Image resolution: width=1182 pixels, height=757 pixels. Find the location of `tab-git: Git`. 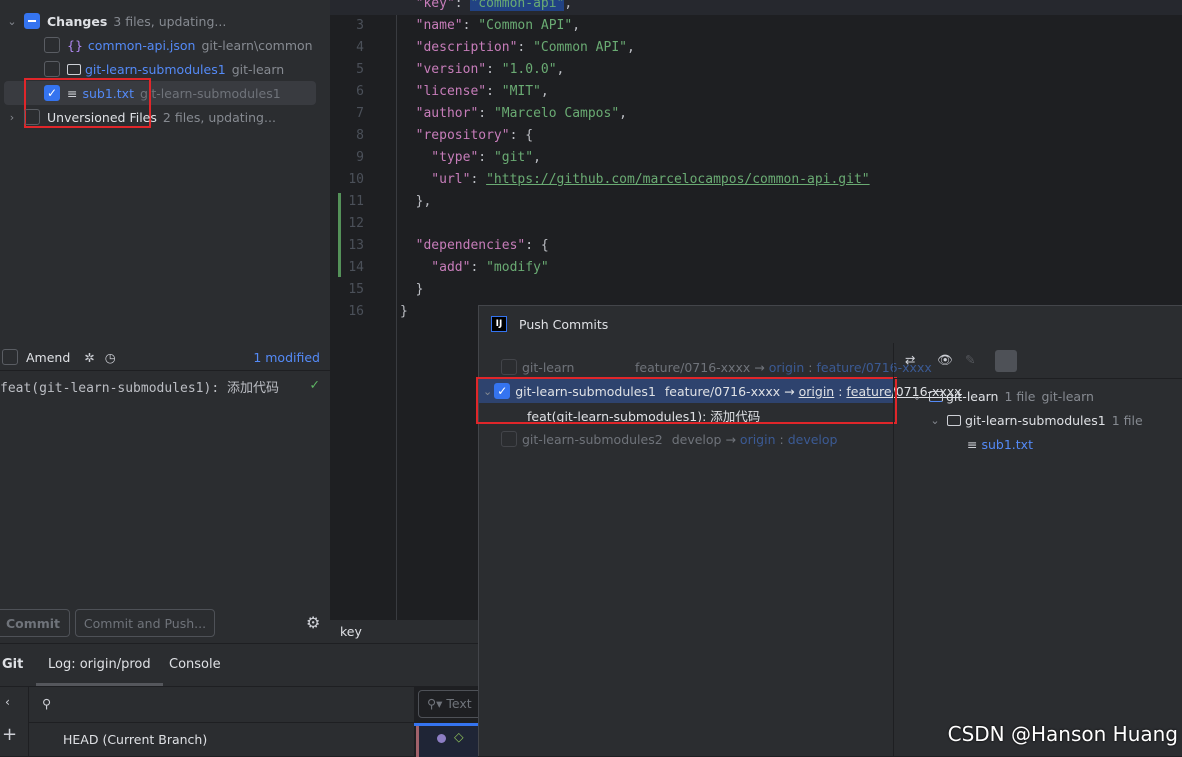

tab-git: Git is located at coordinates (12, 665).